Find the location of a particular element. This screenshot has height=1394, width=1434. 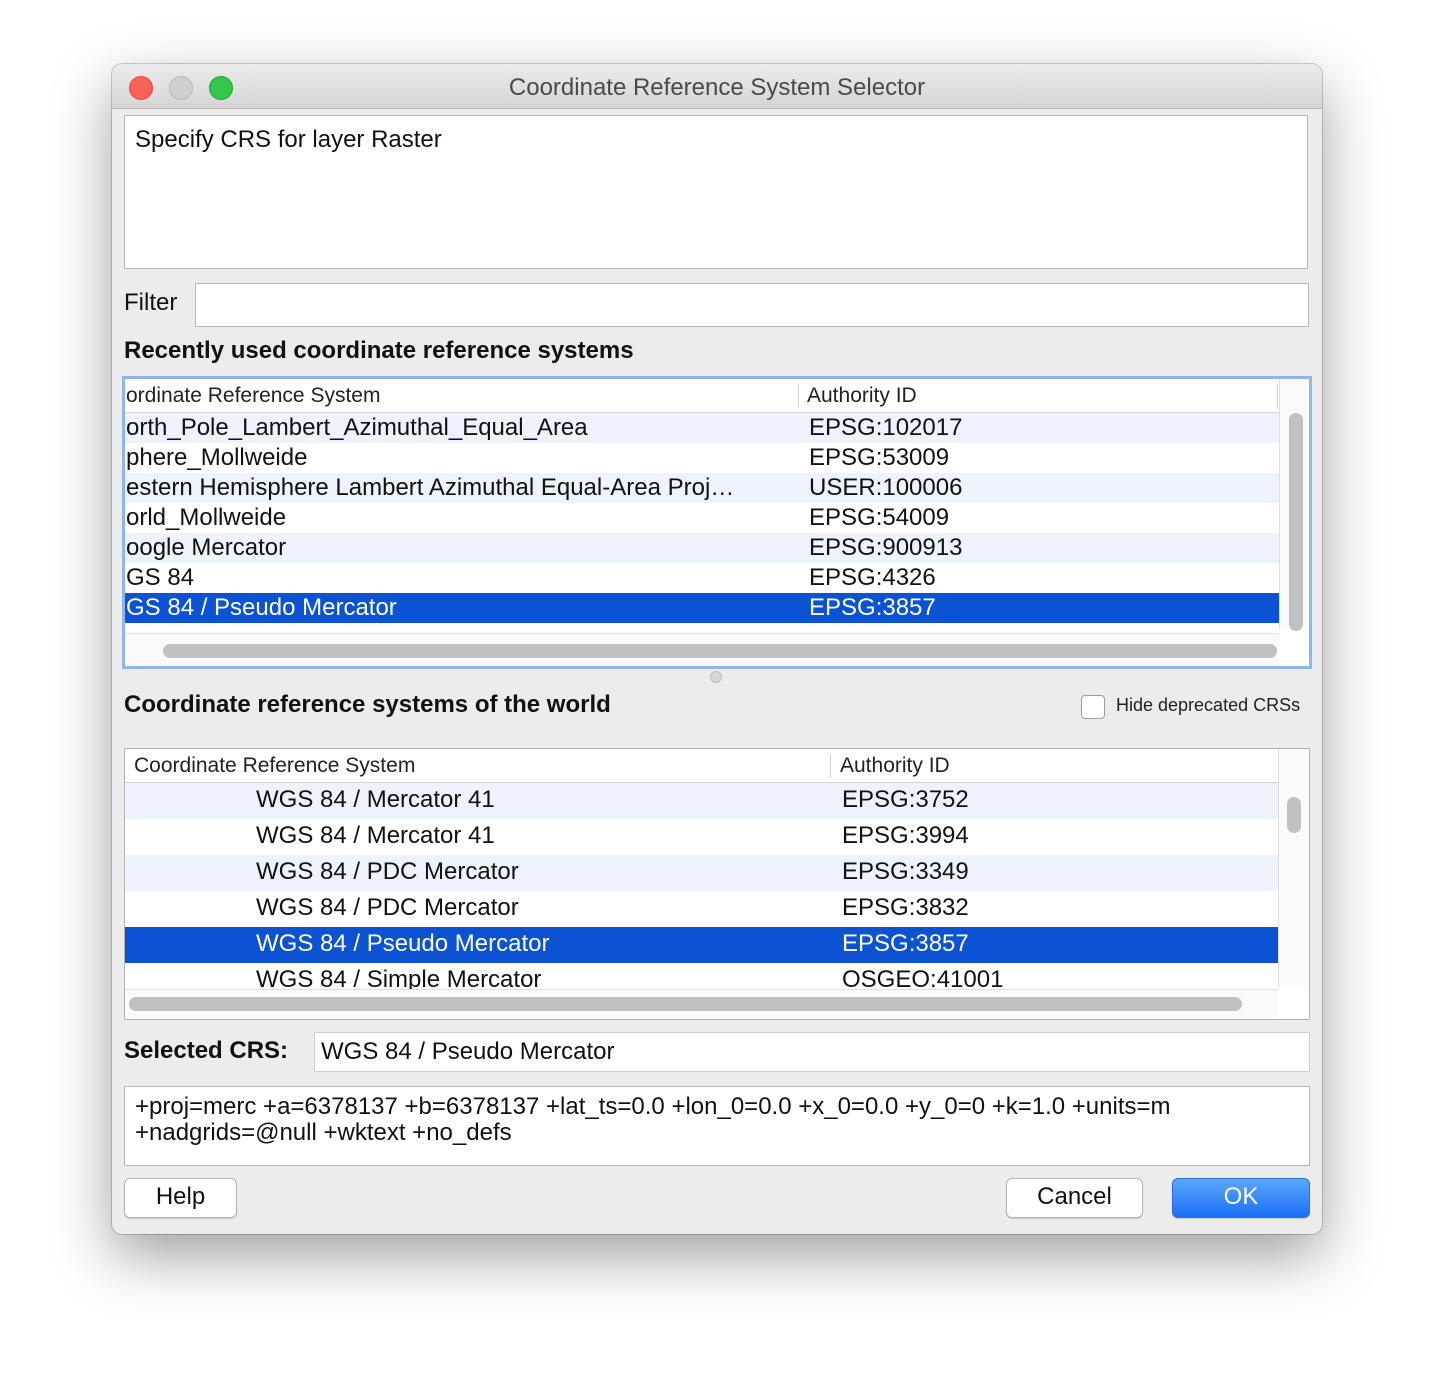

world-vertical-scrollbar is located at coordinates (1293, 868).